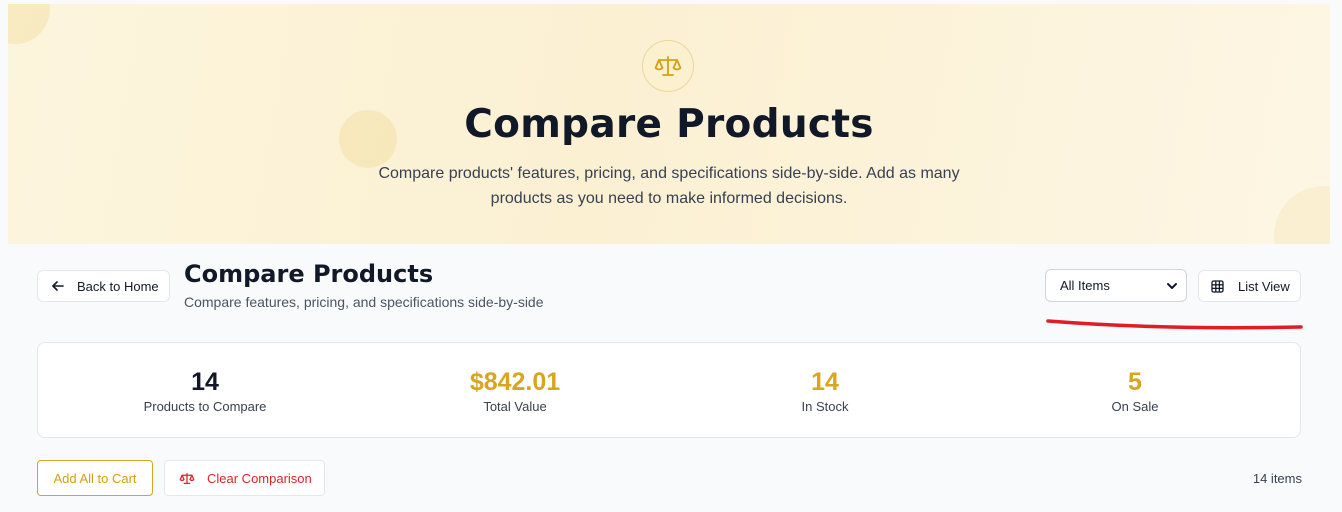 The image size is (1342, 512). I want to click on back-to-home-button: Back to Home, so click(103, 286).